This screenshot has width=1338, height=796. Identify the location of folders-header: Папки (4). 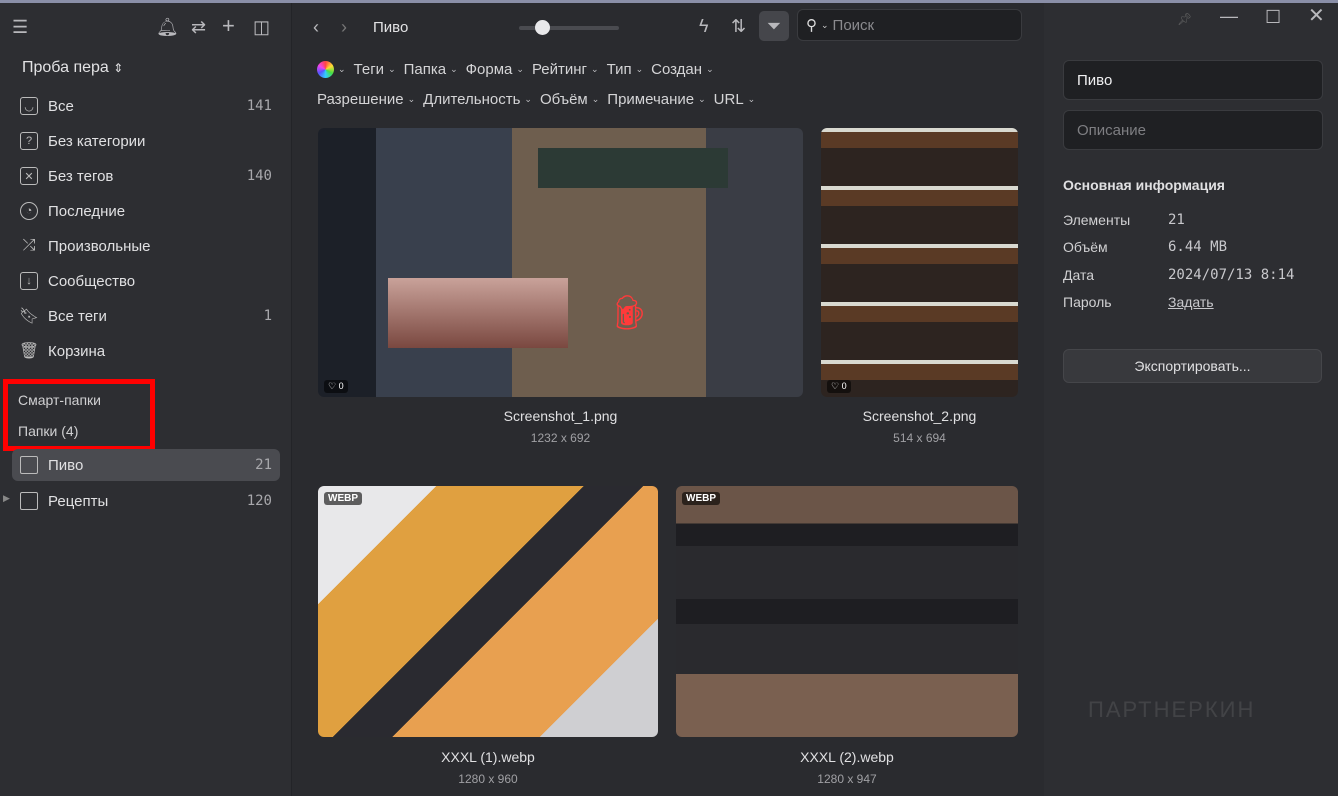
(48, 431).